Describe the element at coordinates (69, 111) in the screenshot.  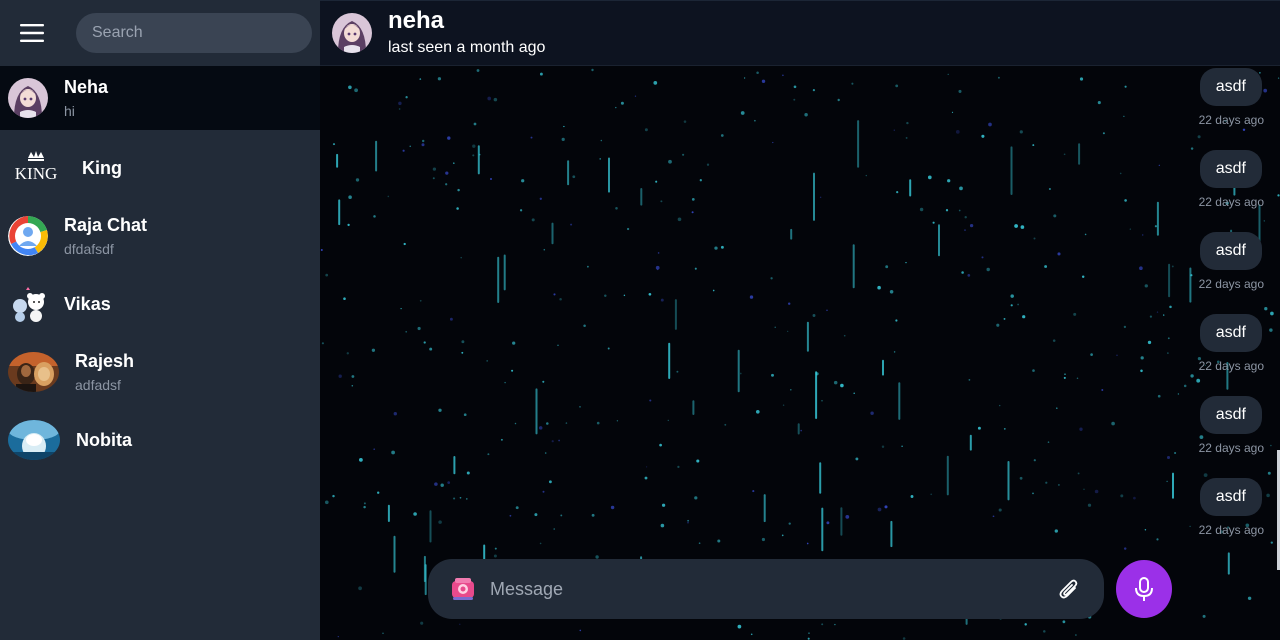
I see `chat-preview: hi` at that location.